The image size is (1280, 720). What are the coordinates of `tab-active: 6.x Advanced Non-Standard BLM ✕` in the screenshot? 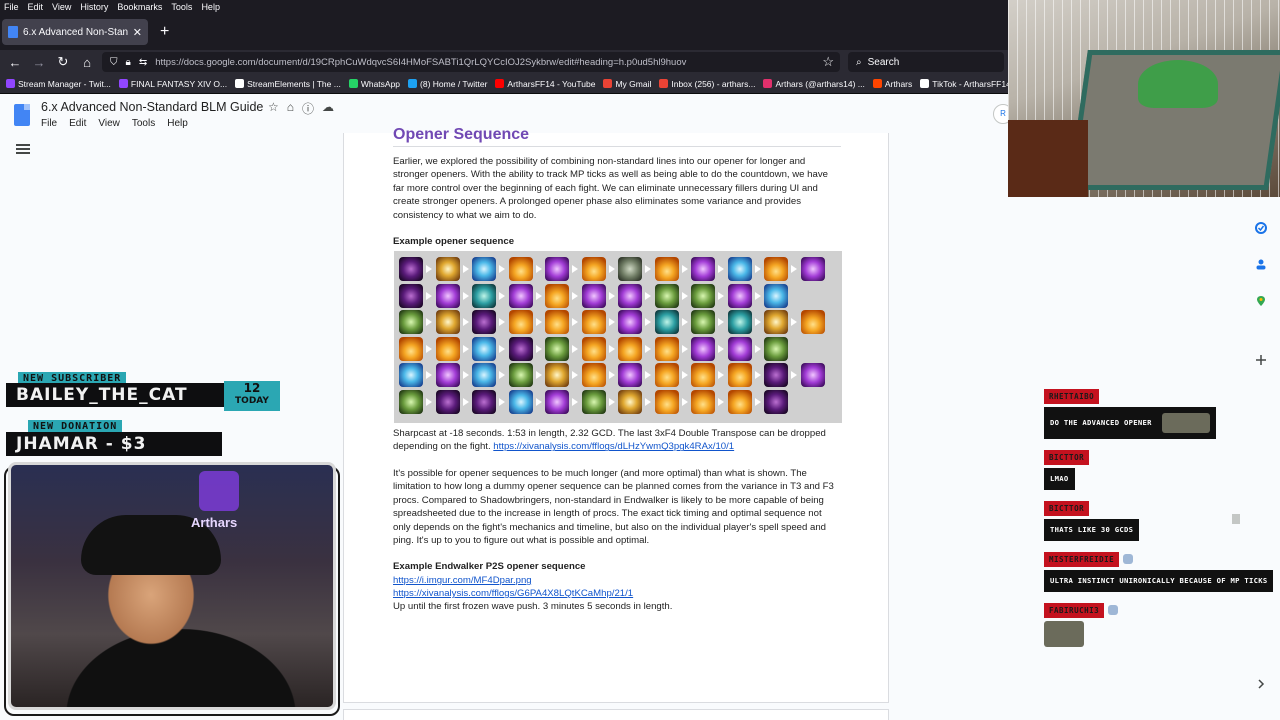 It's located at (75, 32).